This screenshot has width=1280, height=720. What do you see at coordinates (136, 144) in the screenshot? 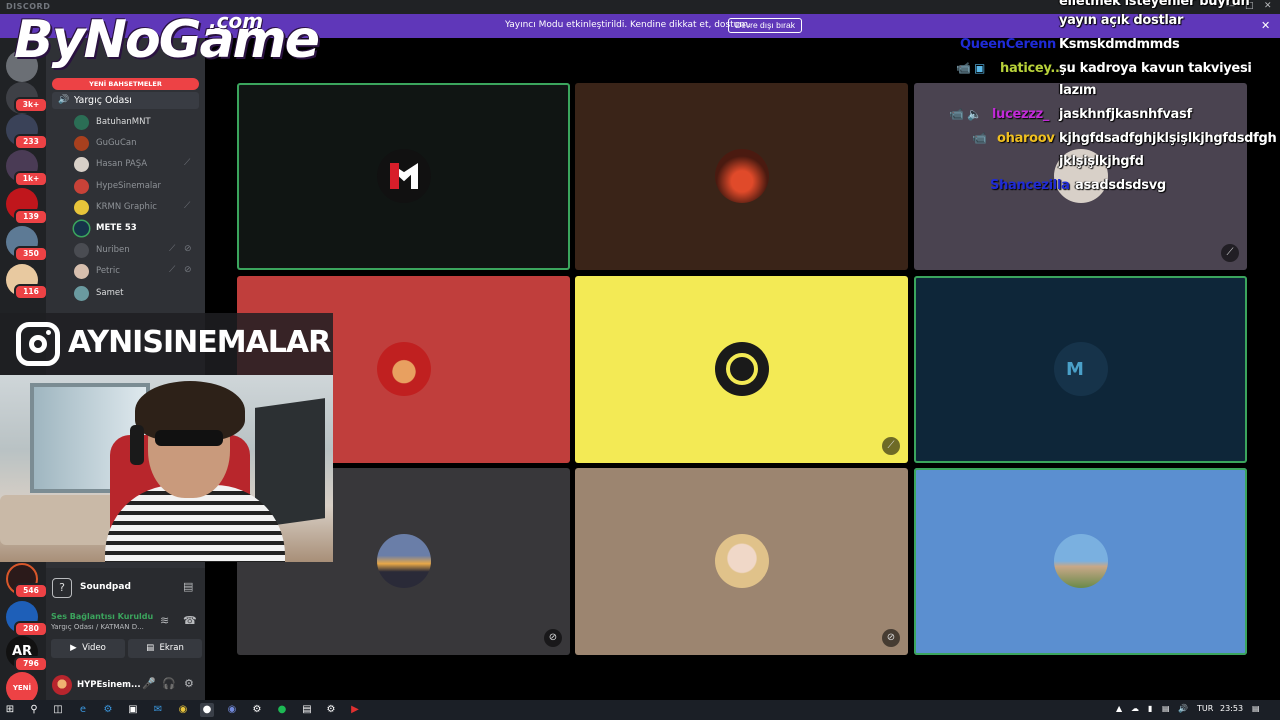
I see `voice-member: GuGuCan` at bounding box center [136, 144].